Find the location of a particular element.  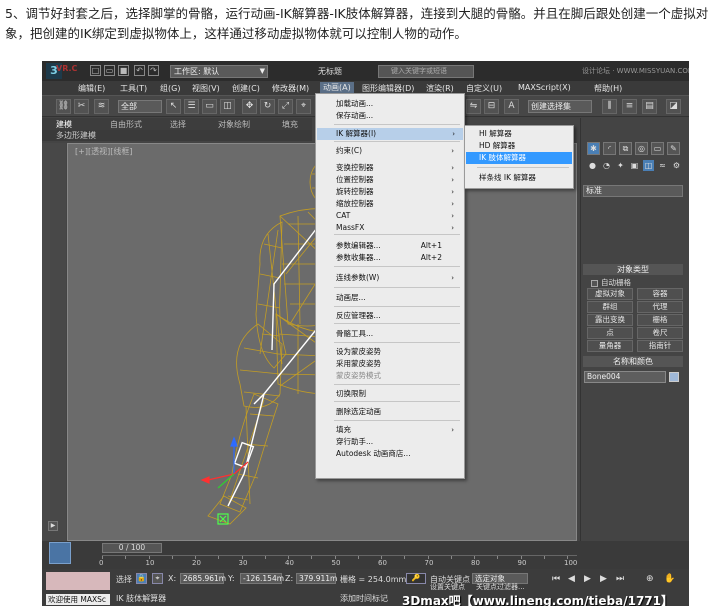

save-file-icon: ■ is located at coordinates (123, 70).